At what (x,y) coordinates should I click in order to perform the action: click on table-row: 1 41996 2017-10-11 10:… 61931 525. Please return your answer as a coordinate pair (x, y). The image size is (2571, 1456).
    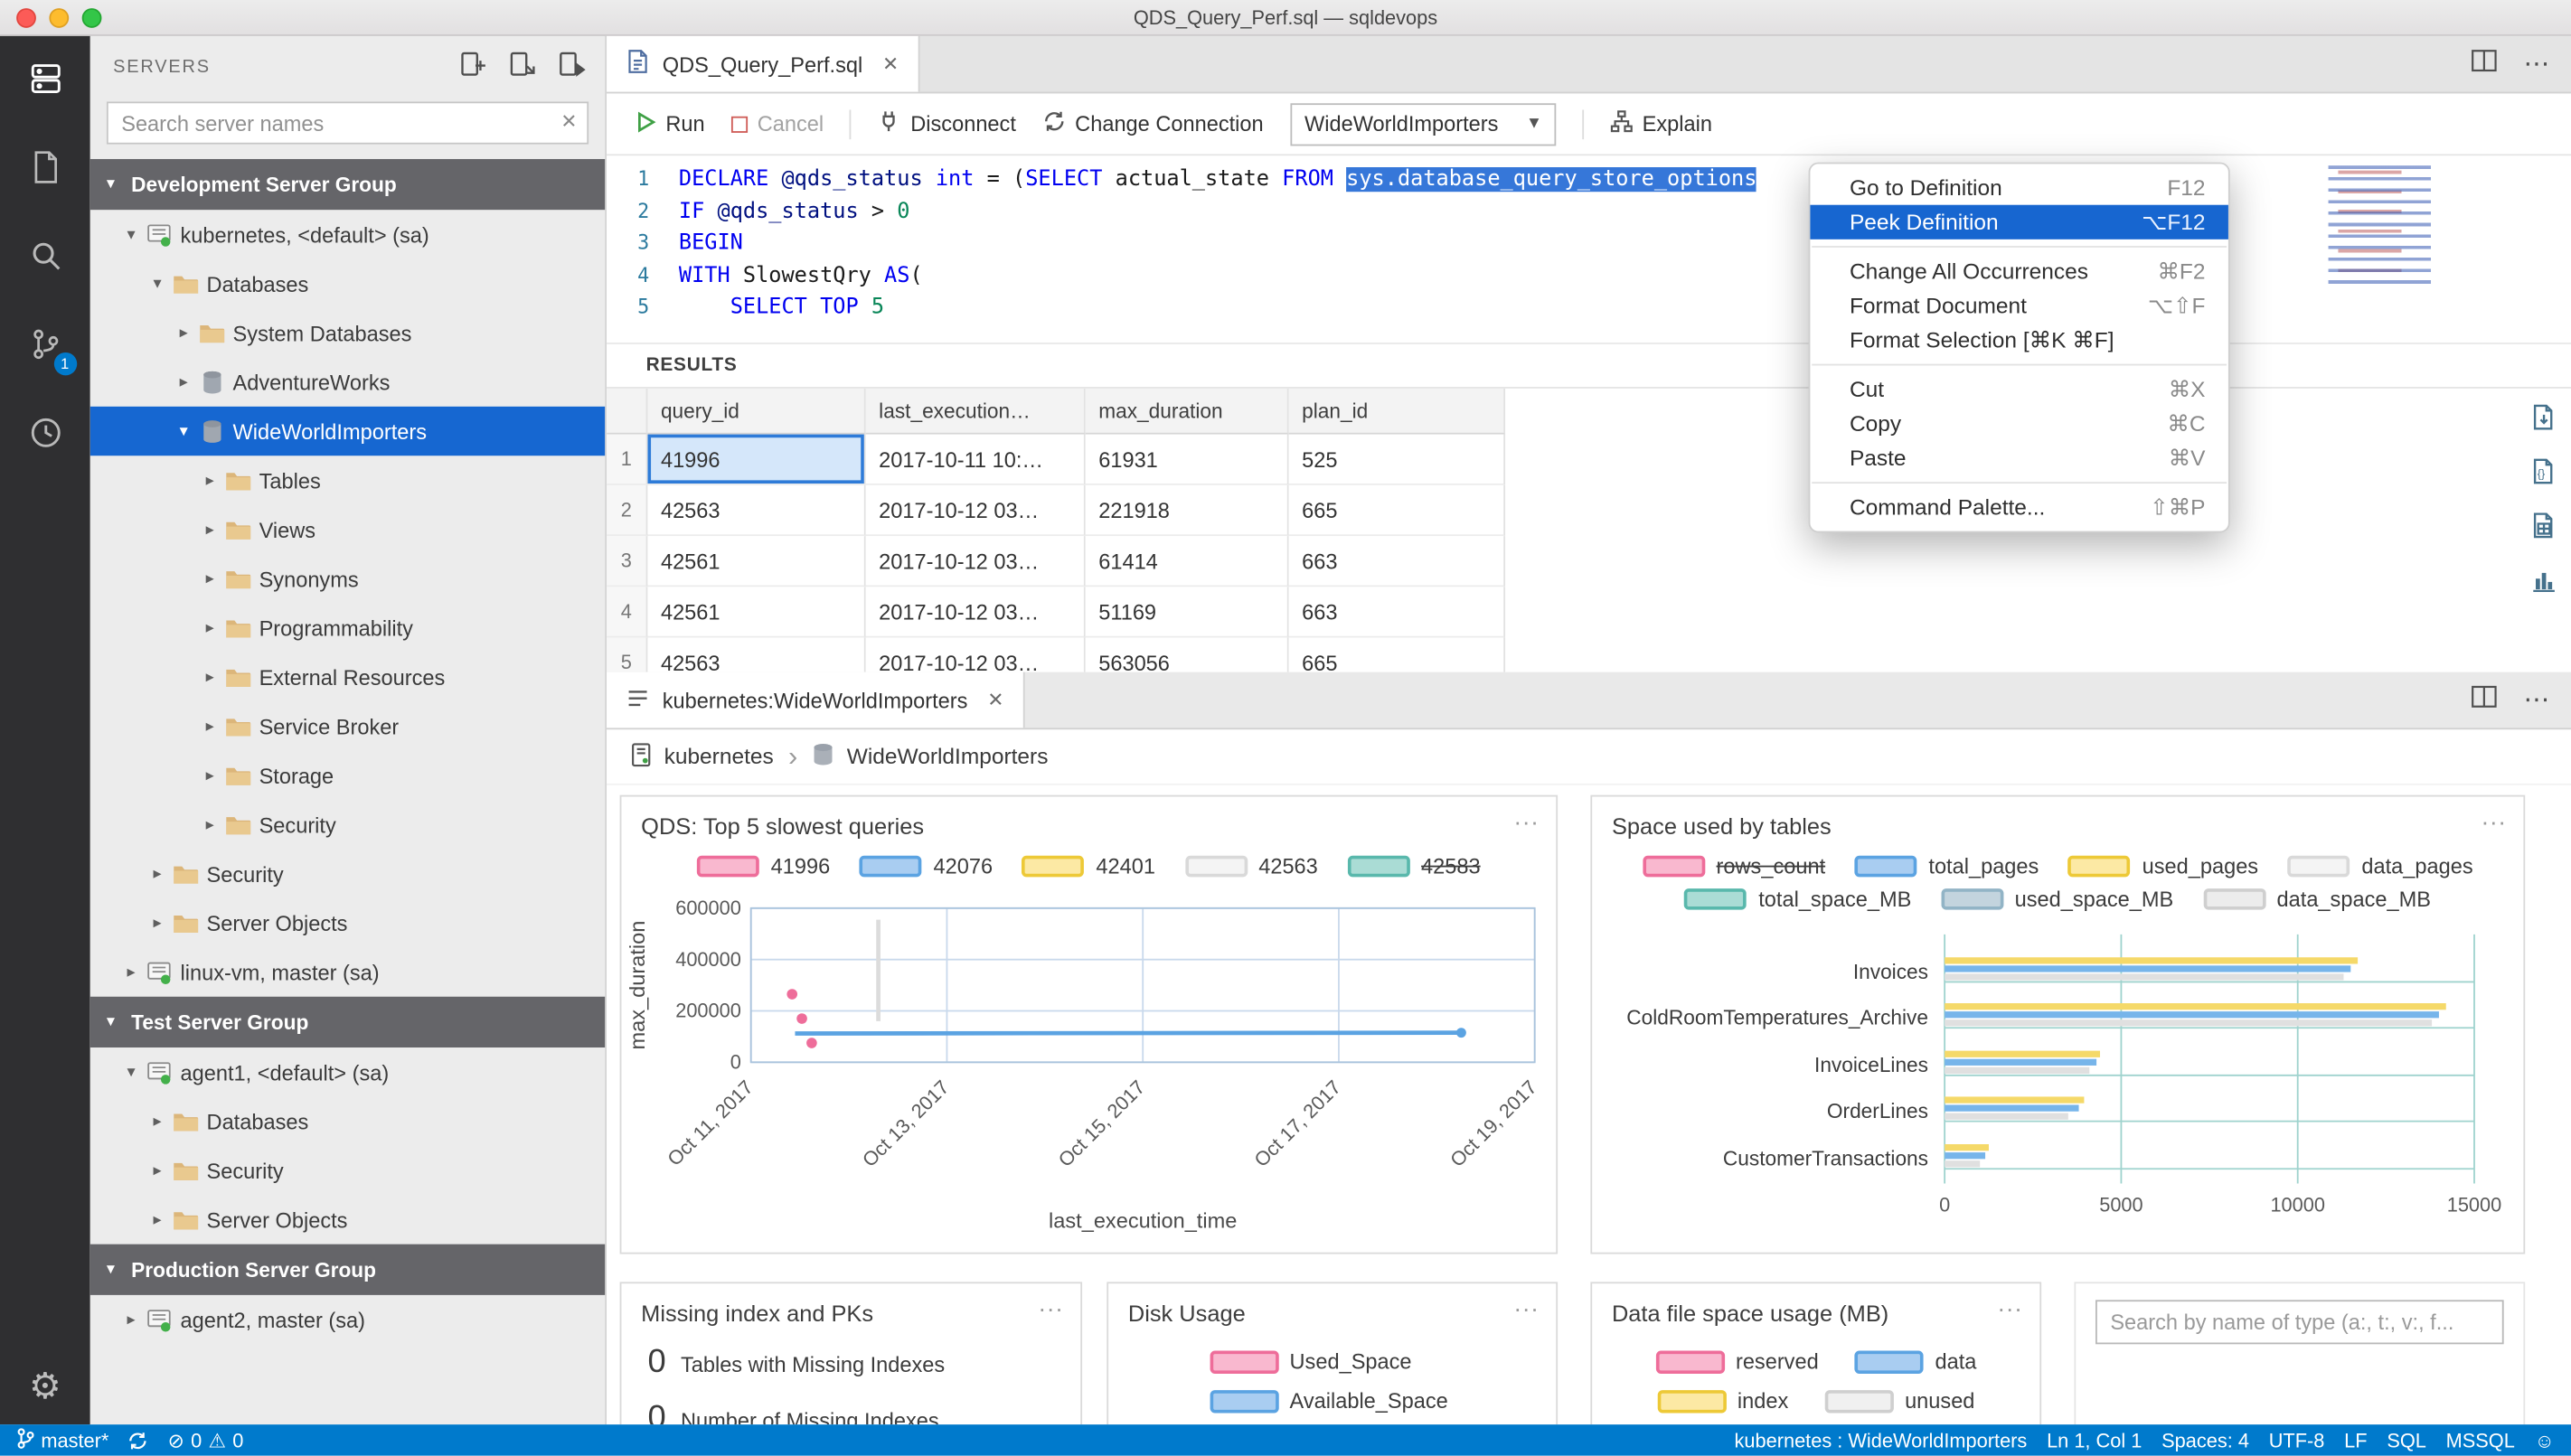
    Looking at the image, I should click on (1589, 460).